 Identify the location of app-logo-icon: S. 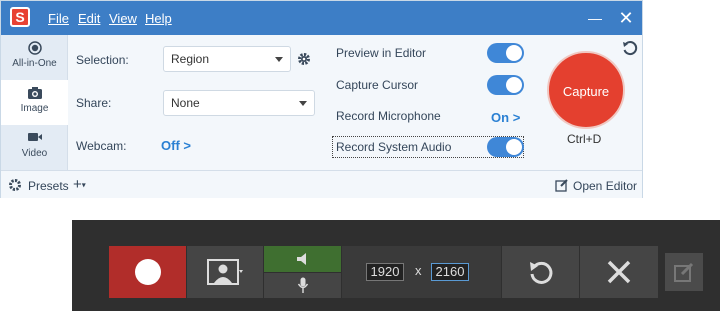
(20, 17).